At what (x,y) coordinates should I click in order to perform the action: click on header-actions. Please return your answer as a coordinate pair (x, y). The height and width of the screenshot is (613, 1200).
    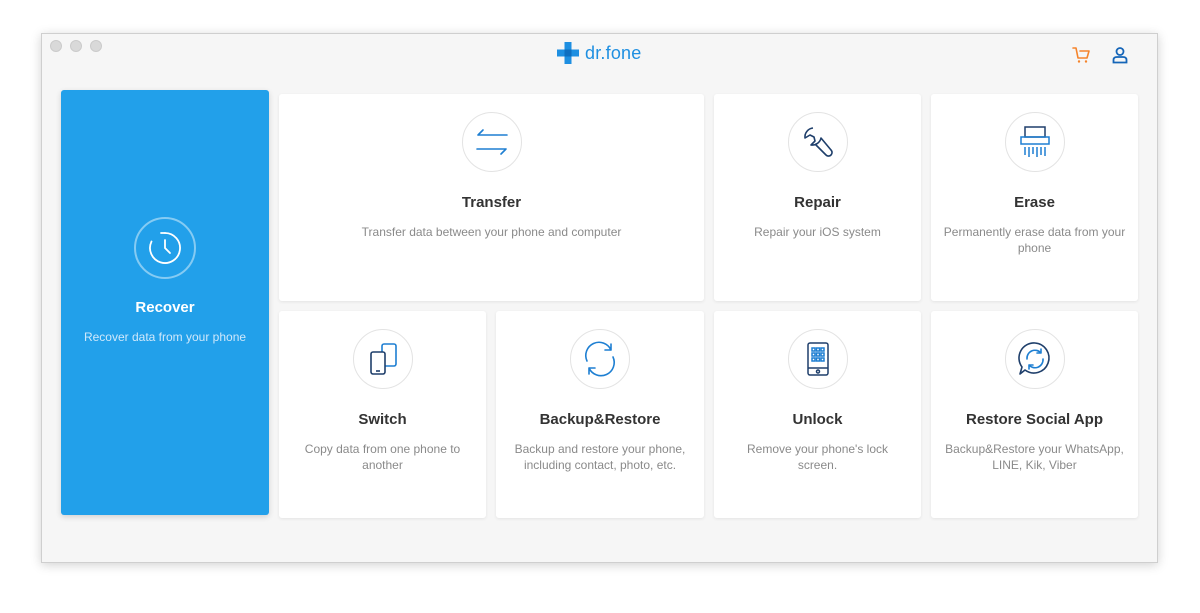
    Looking at the image, I should click on (1101, 55).